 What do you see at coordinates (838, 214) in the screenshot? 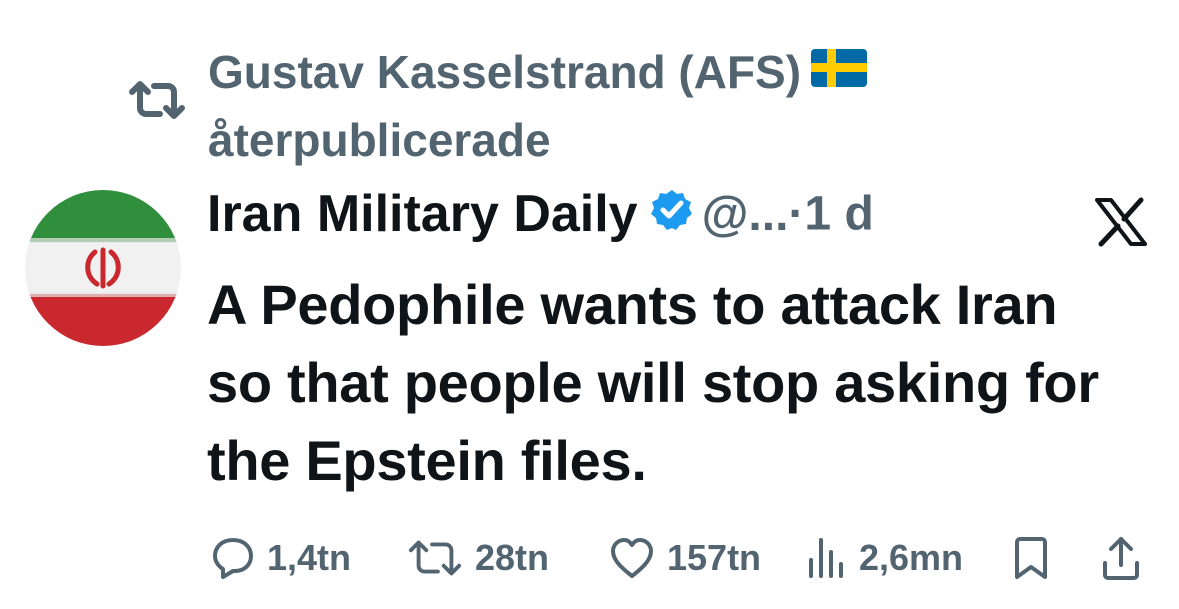
I see `timestamp: 1 d` at bounding box center [838, 214].